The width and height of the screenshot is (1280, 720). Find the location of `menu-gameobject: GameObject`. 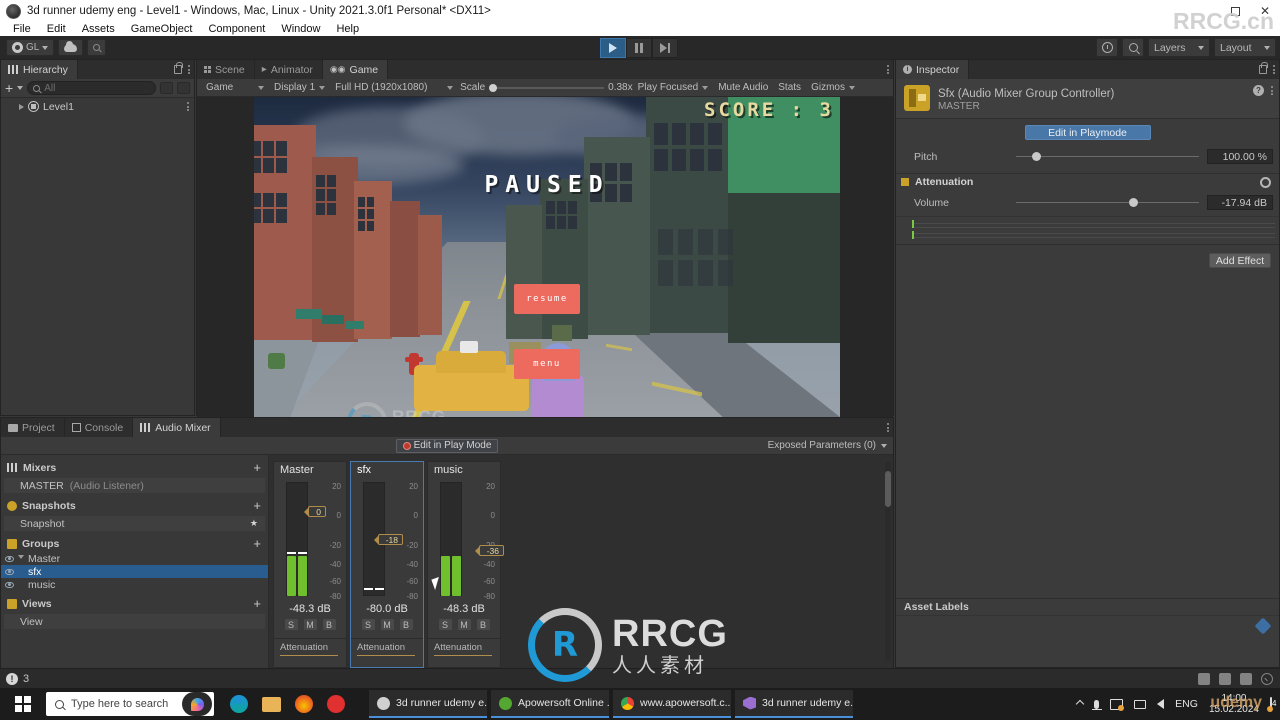

menu-gameobject: GameObject is located at coordinates (162, 29).